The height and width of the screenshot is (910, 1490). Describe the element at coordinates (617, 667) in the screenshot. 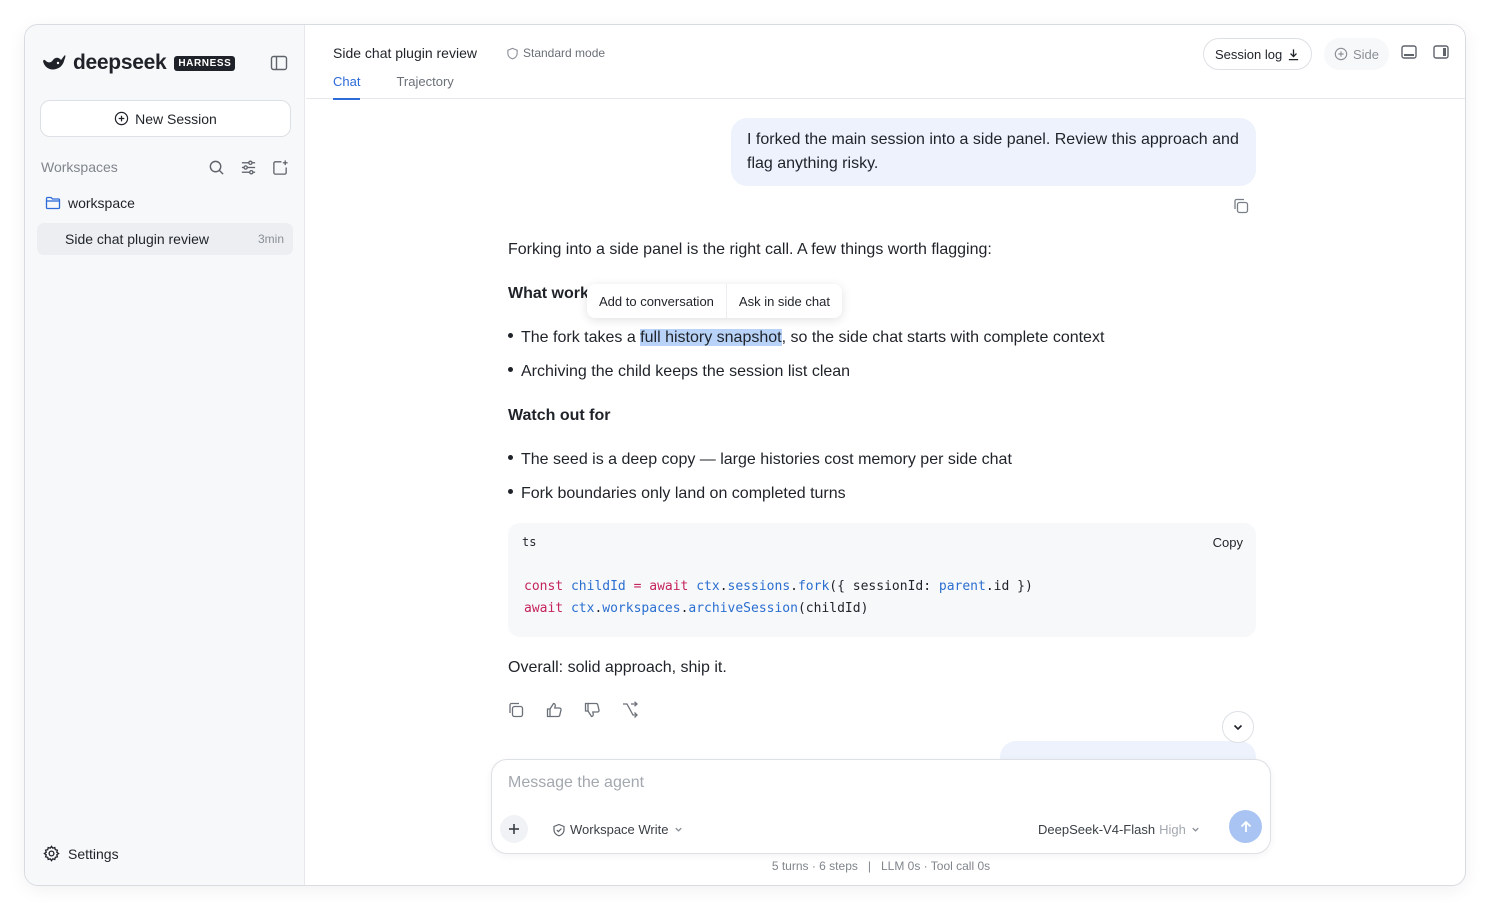

I see `assistant-conclusion: Overall: solid approach, ship it.` at that location.